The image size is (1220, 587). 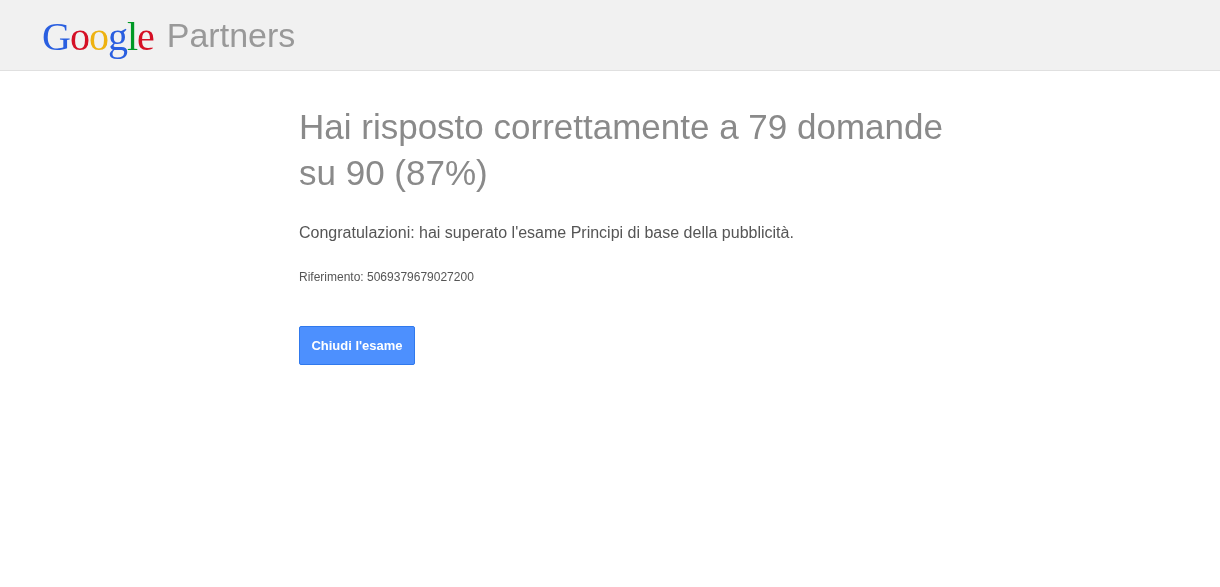 I want to click on reference-number: Riferimento: 5069379679027200, so click(x=387, y=277).